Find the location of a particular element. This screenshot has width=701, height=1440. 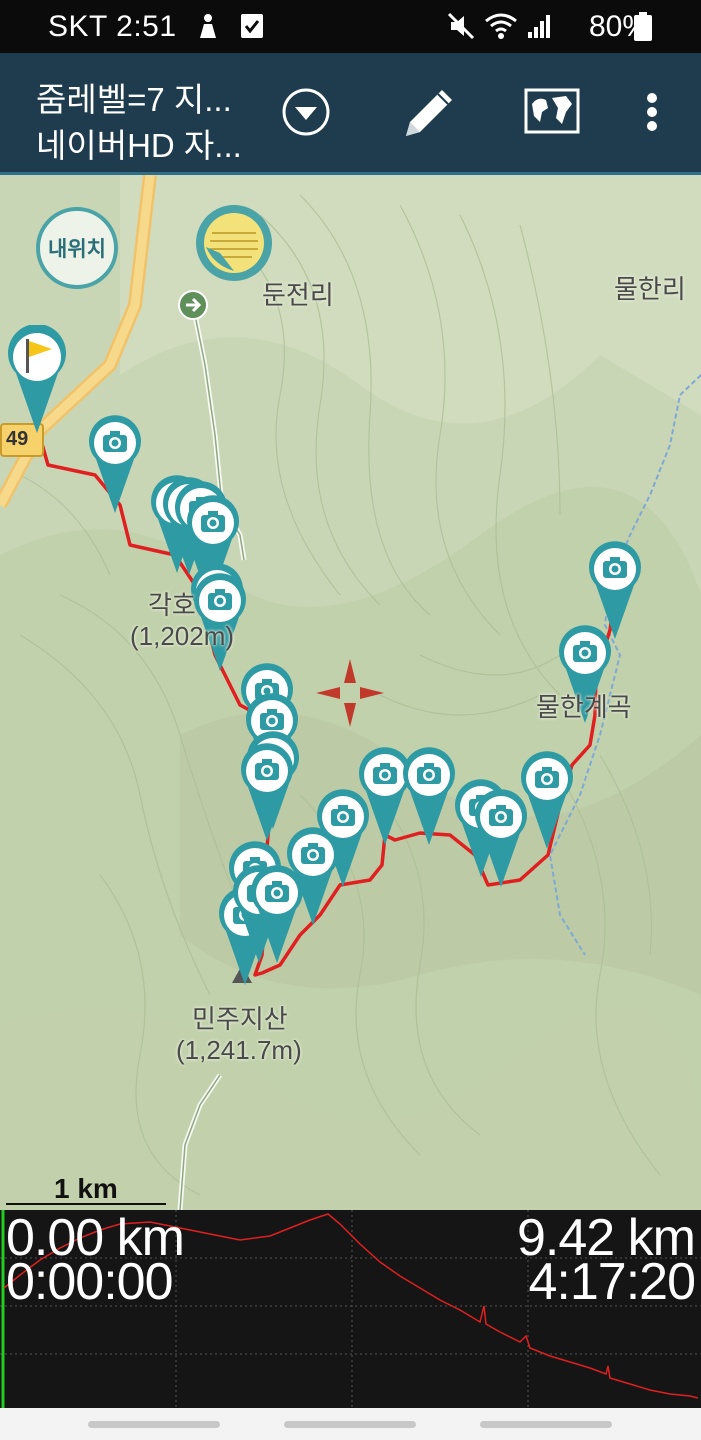

peak-elevation-gakho: (1,202m) is located at coordinates (182, 636).